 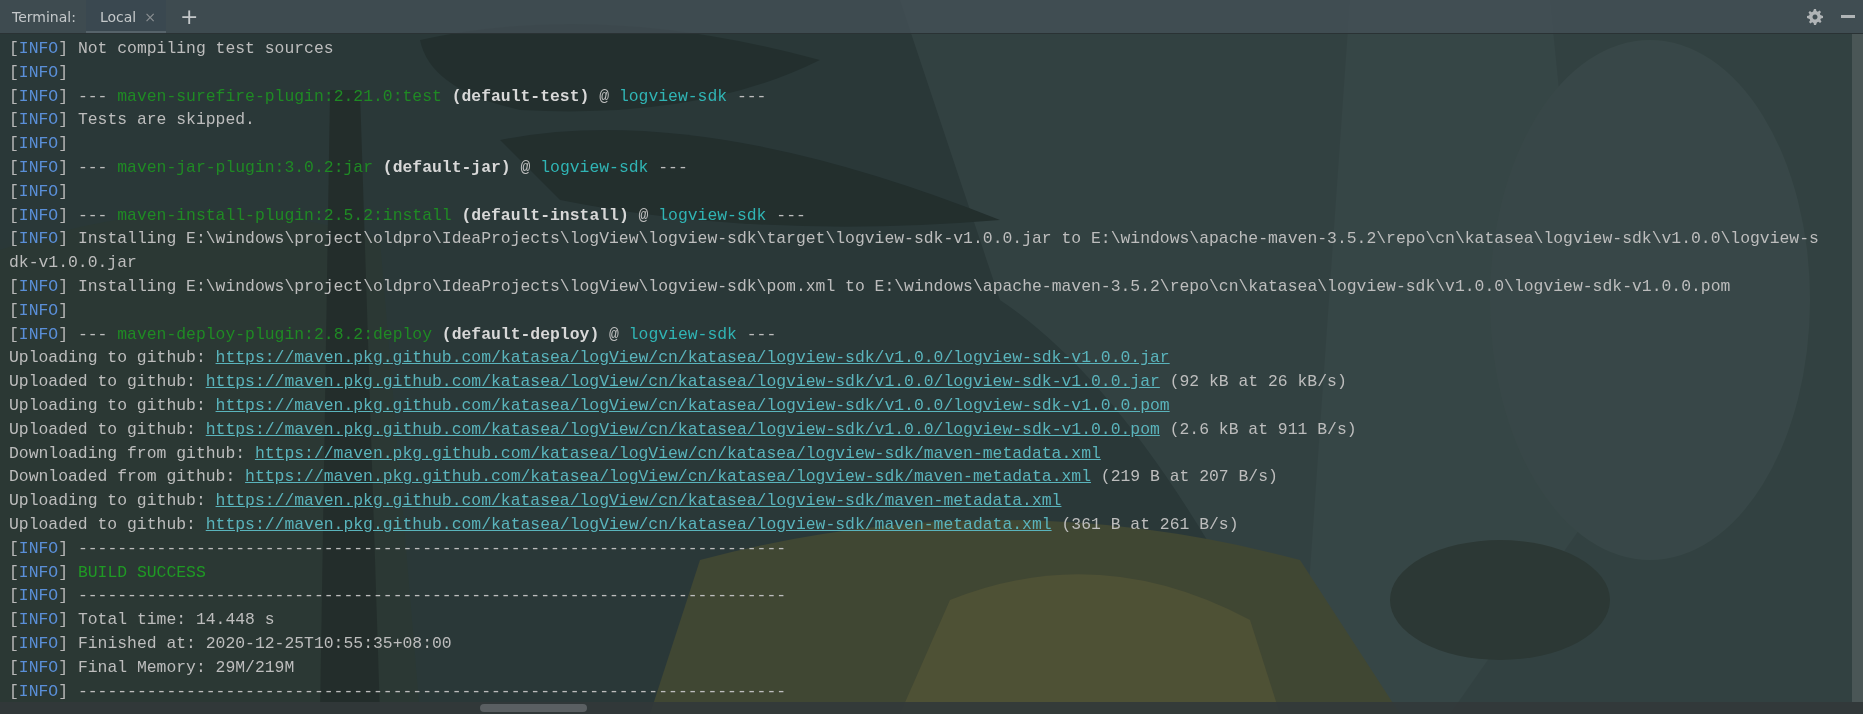 What do you see at coordinates (947, 239) in the screenshot?
I see `log-text: Installing E:\windows\project\oldpro\IdeaProjects\logView\logview-sdk\target\logview-sdk-v1.0.0.jar to E:\windows\apache-maven-3.5.2\repo\cn\katasea\logview-sdk\v1.0.0\logview-s` at bounding box center [947, 239].